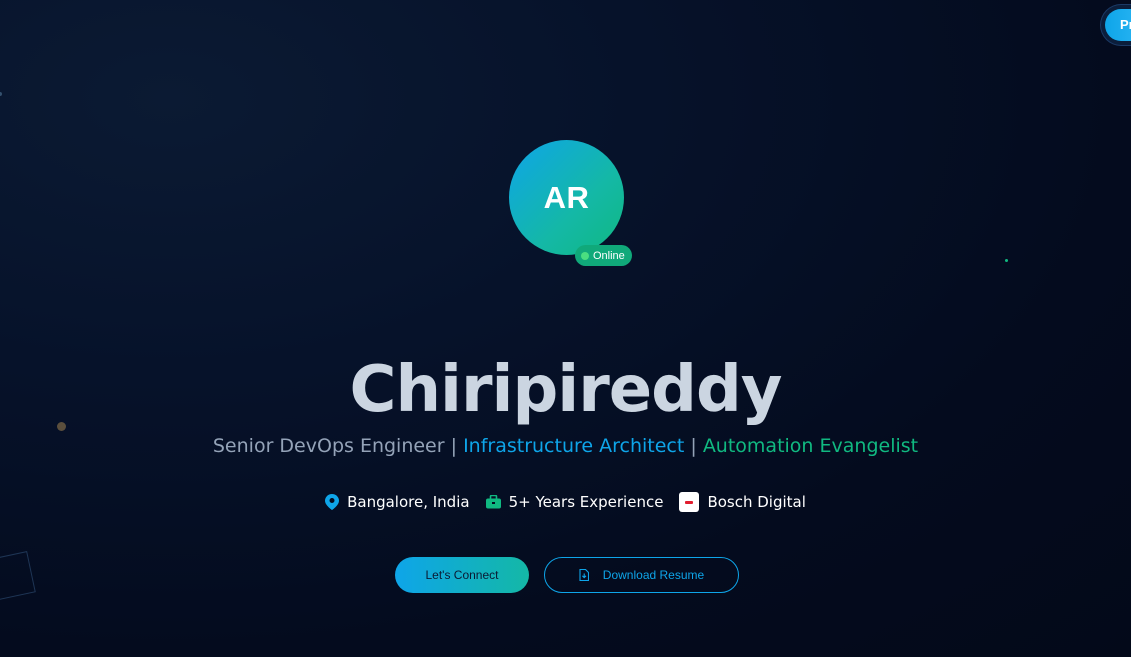 The image size is (1131, 657). Describe the element at coordinates (756, 502) in the screenshot. I see `company-text: Bosch Digital` at that location.